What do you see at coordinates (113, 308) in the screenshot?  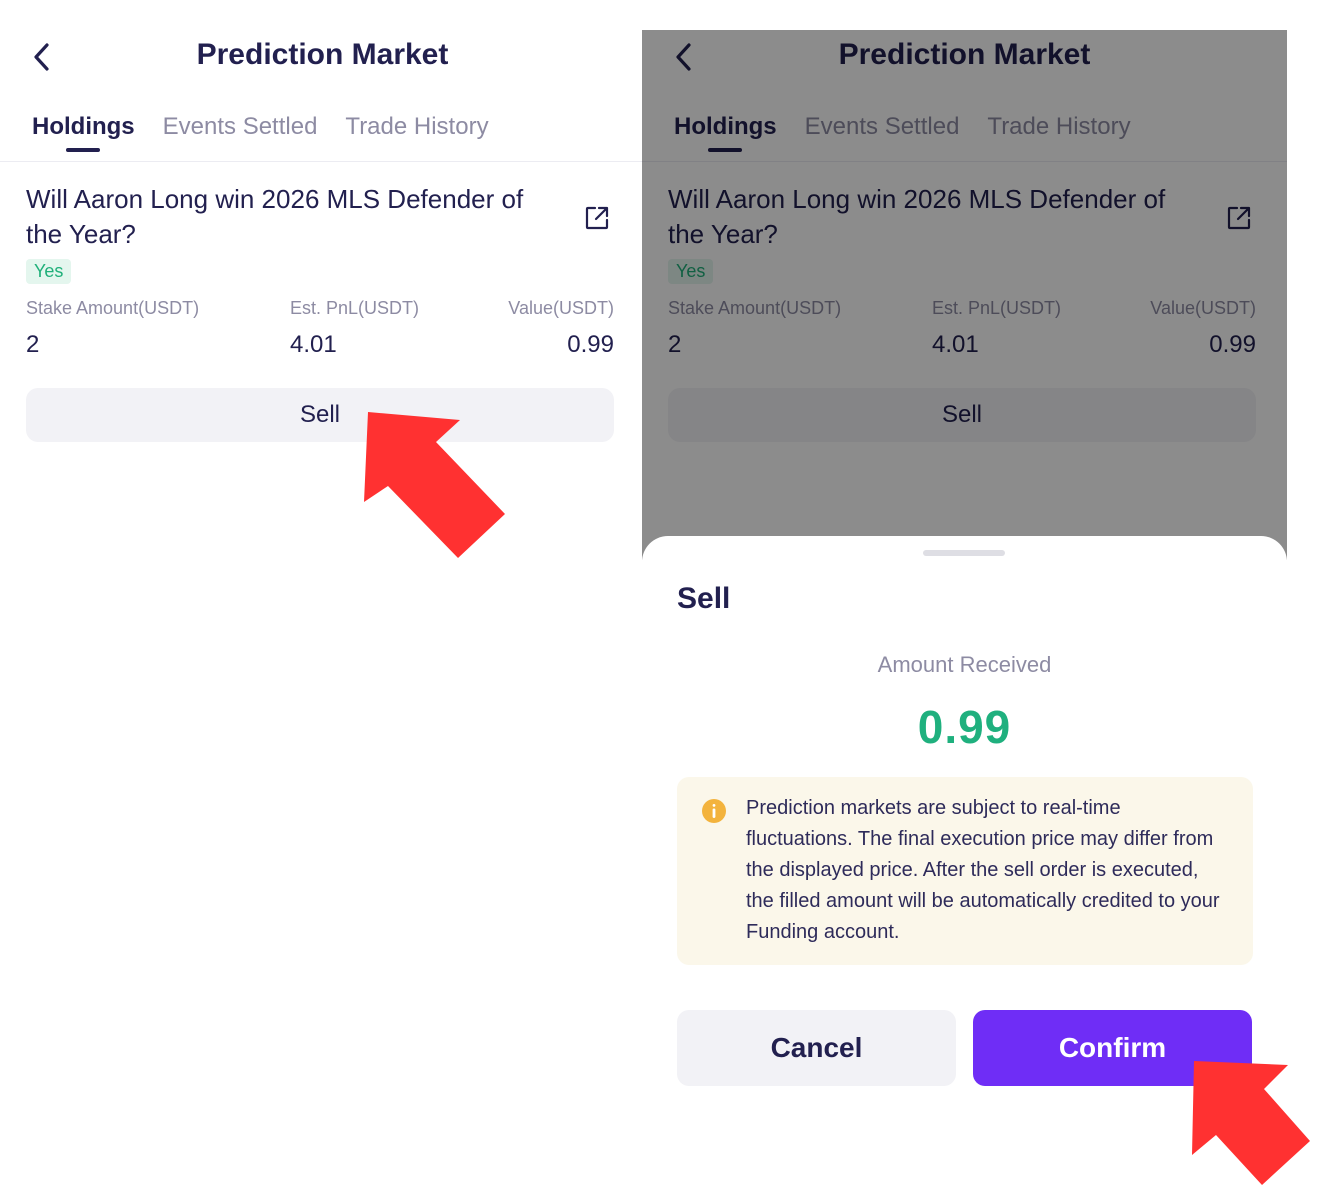 I see `stake-label: Stake Amount(USDT)` at bounding box center [113, 308].